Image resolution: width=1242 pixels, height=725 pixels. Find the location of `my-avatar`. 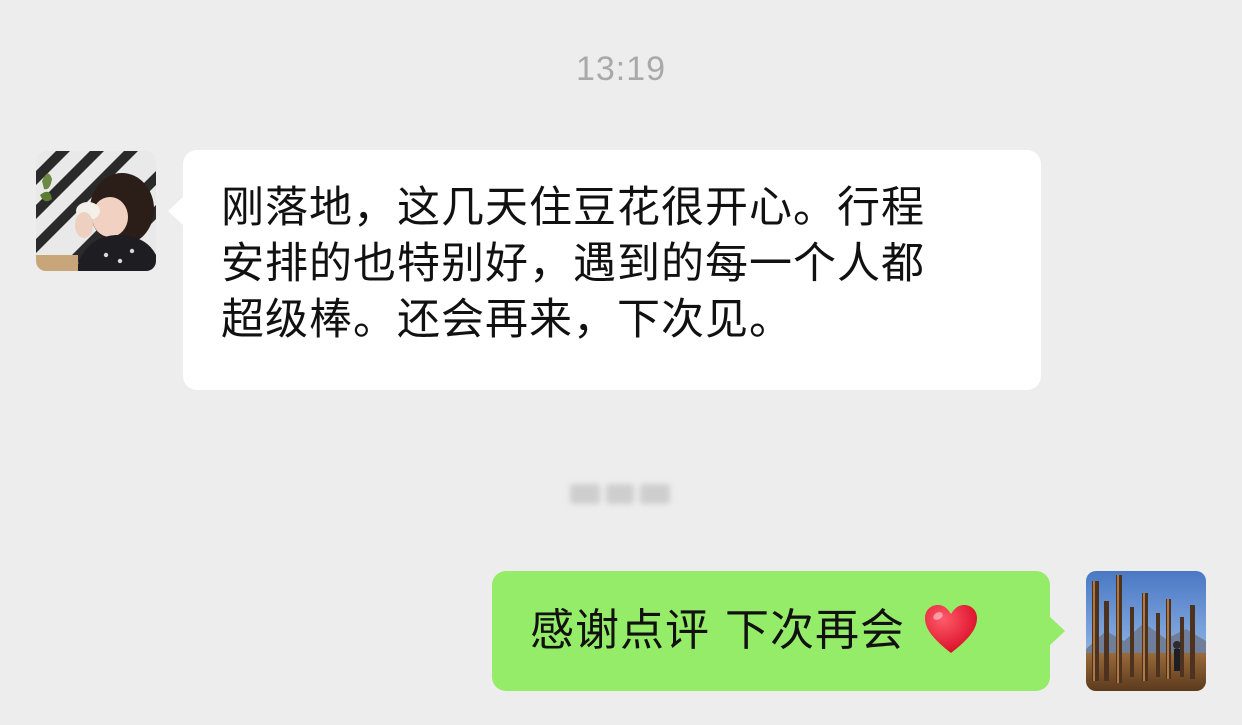

my-avatar is located at coordinates (1146, 631).